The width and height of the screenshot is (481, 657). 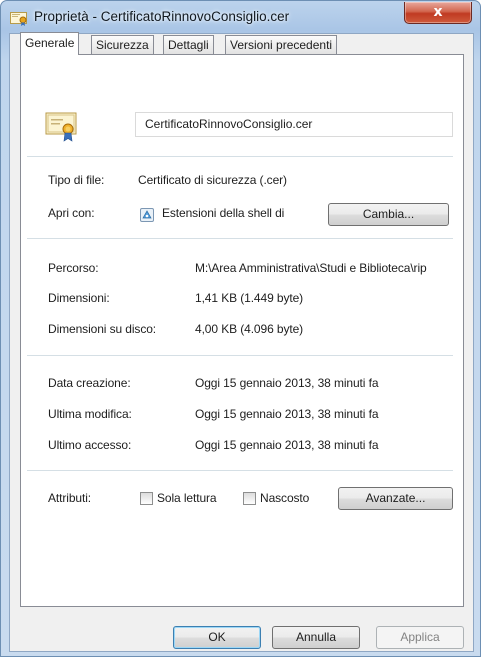 I want to click on open-with-label: Apri con:, so click(x=71, y=213).